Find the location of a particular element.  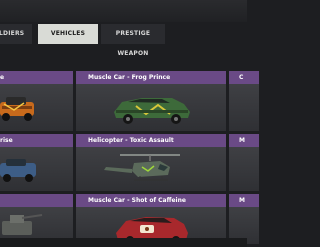

green-muscle-car-image is located at coordinates (152, 111).